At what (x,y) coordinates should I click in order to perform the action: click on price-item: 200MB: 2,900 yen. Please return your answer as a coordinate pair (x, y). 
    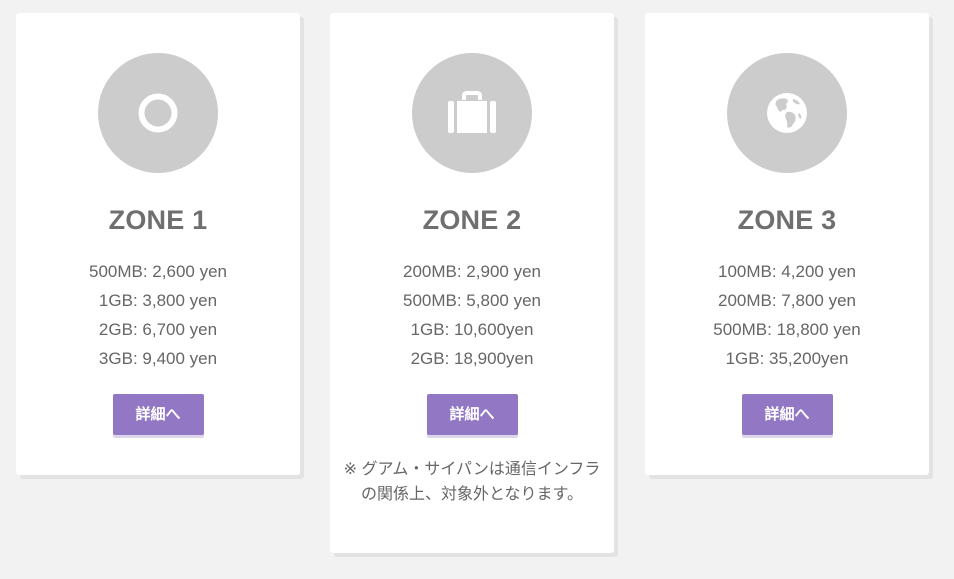
    Looking at the image, I should click on (472, 271).